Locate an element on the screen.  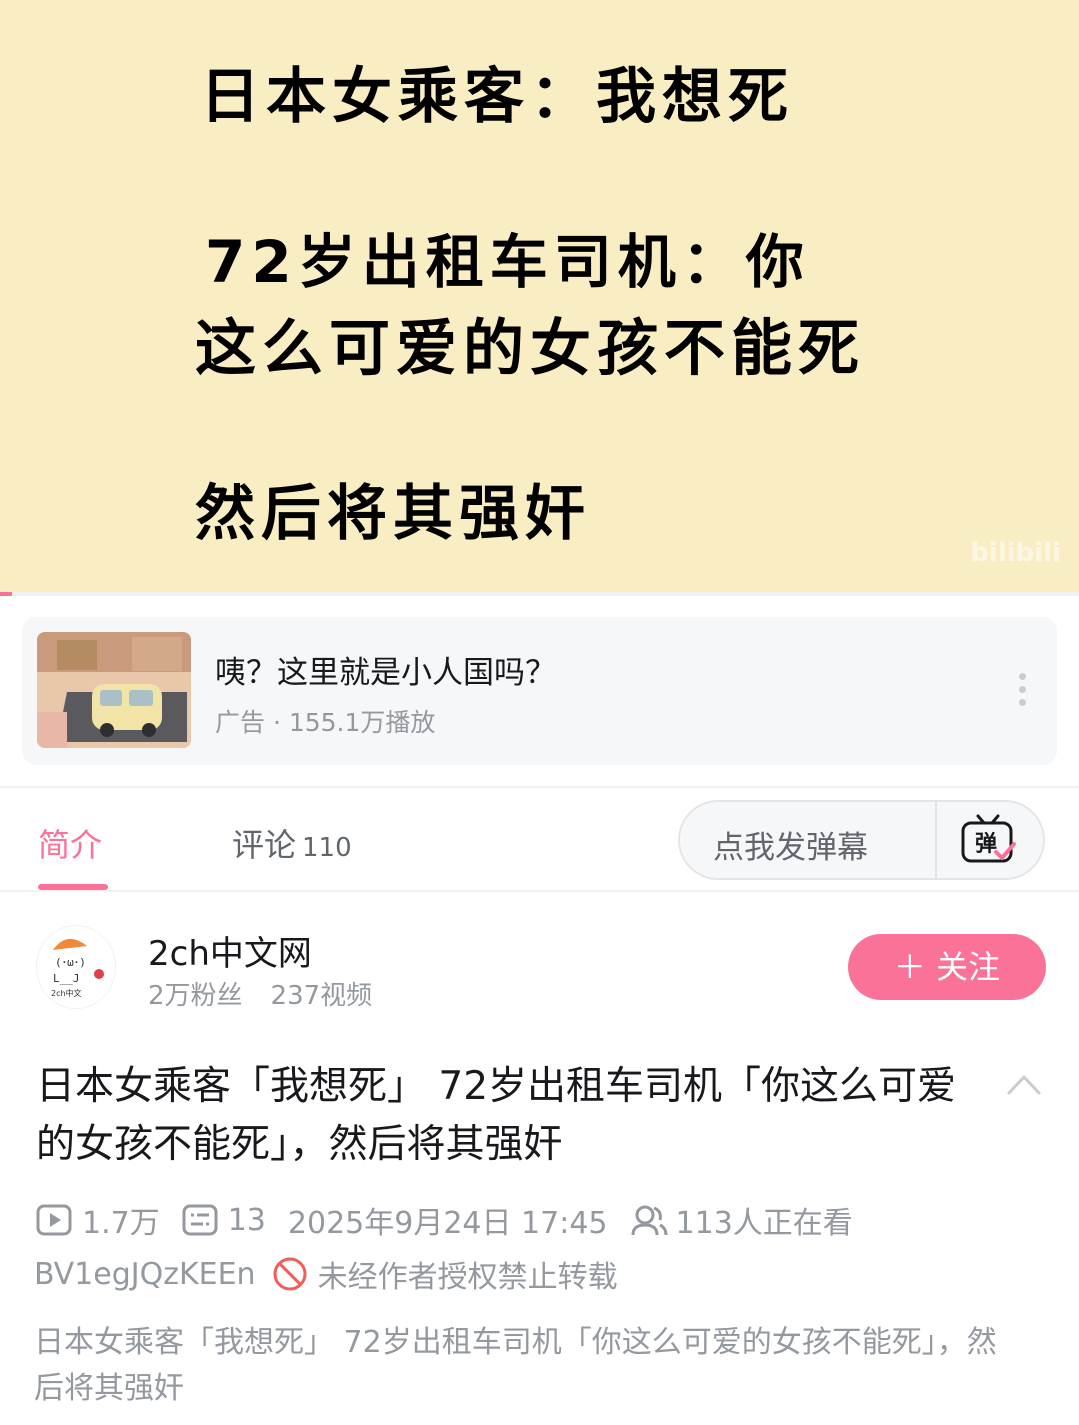
tab-comments: 评论 110 is located at coordinates (292, 843).